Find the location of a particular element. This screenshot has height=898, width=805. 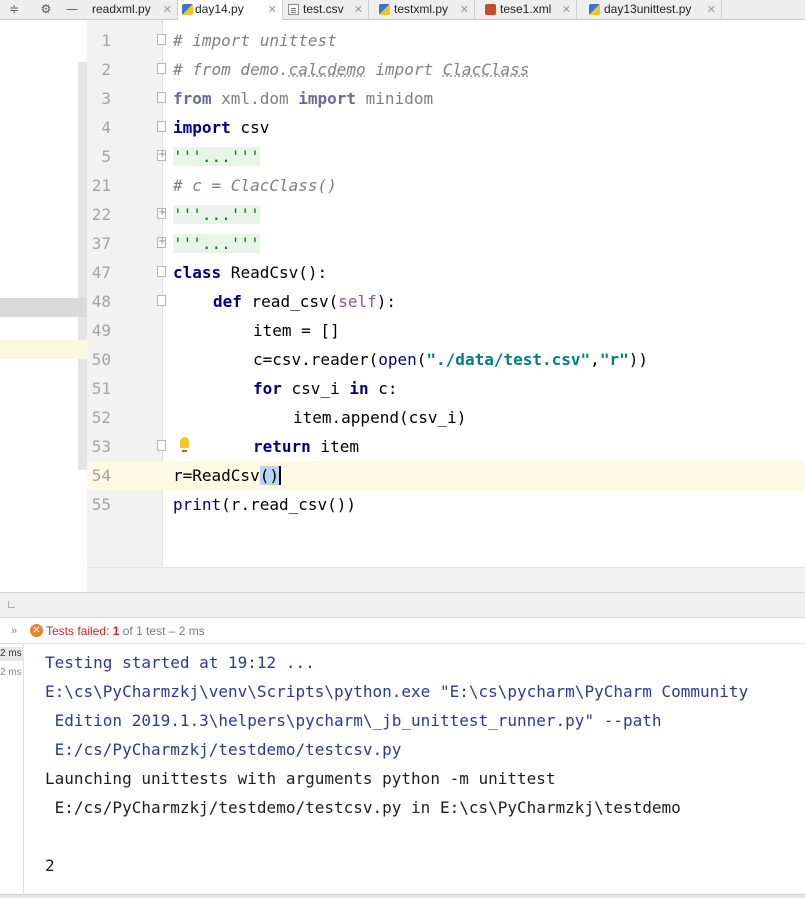

code-text: return item is located at coordinates (306, 446).